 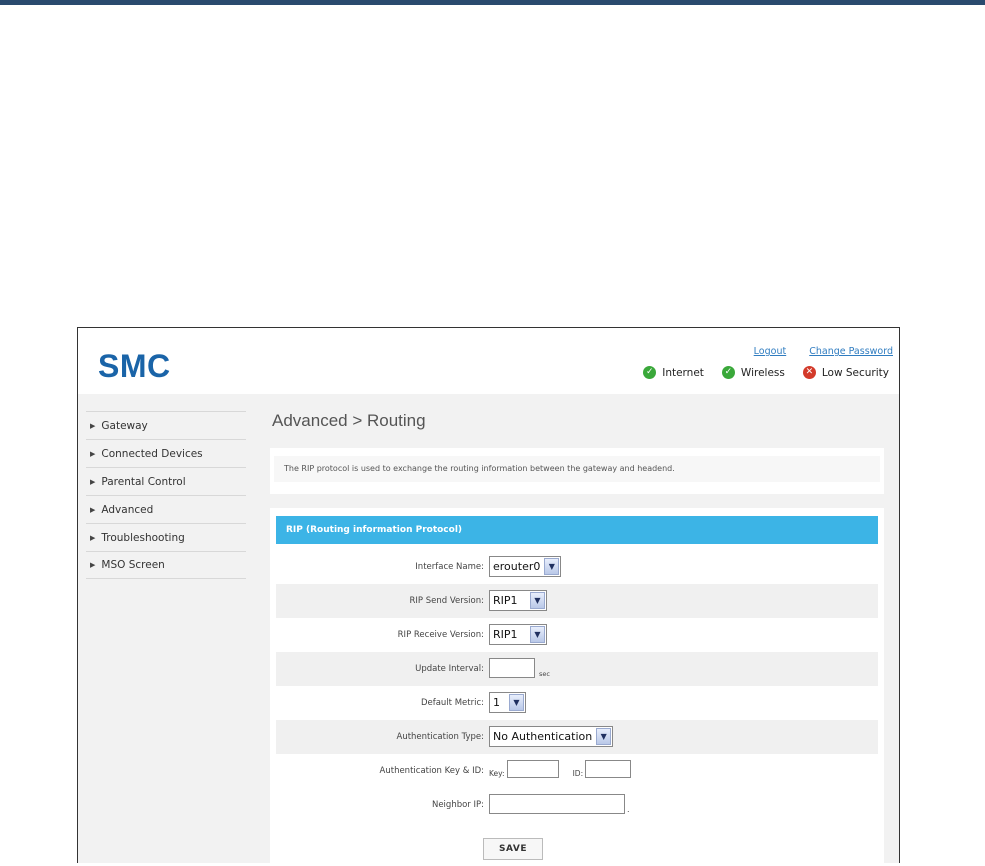 What do you see at coordinates (557, 804) in the screenshot?
I see `neighbor-ip-input` at bounding box center [557, 804].